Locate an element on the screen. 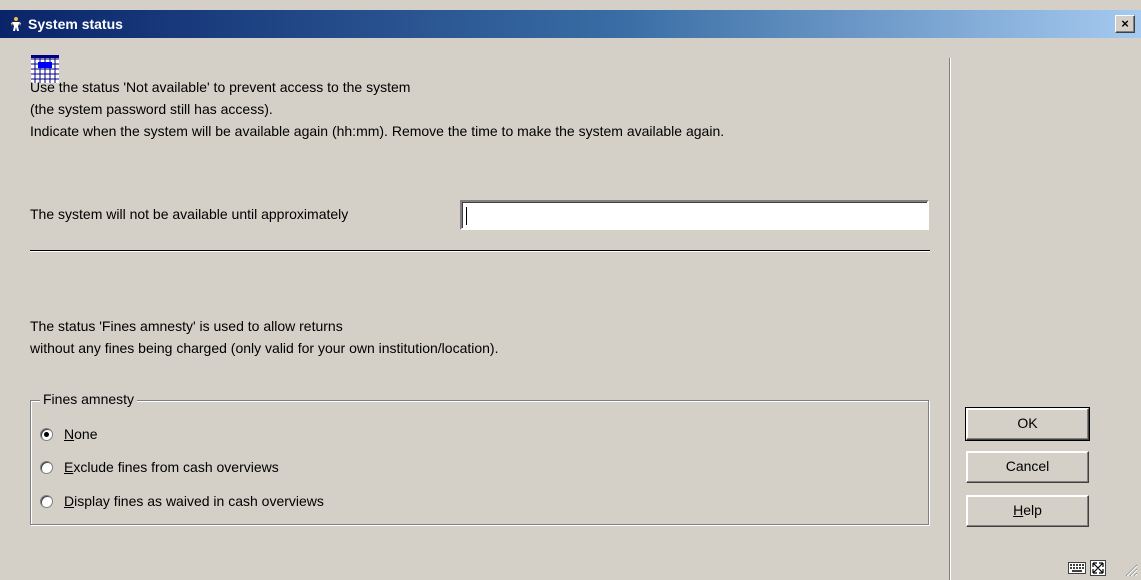  fines-amnesty-legend: Fines amnesty is located at coordinates (89, 399).